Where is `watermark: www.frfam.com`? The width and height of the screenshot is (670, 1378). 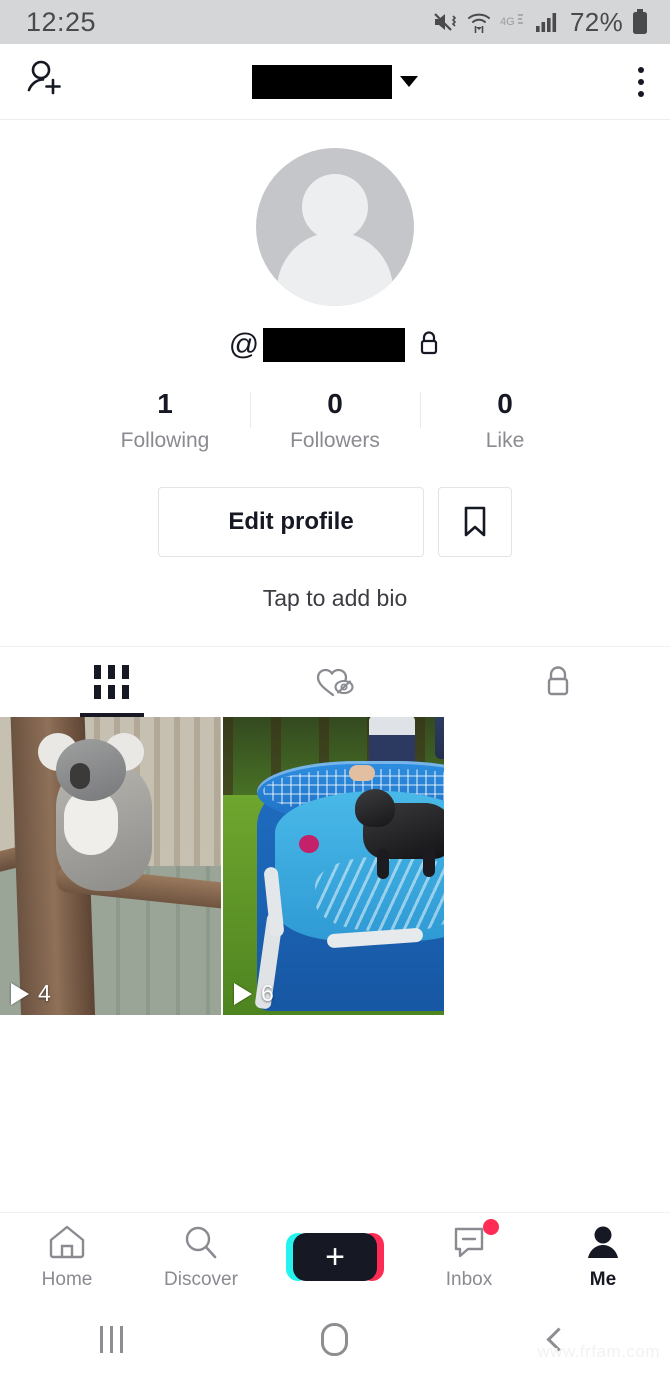
watermark: www.frfam.com is located at coordinates (598, 1351).